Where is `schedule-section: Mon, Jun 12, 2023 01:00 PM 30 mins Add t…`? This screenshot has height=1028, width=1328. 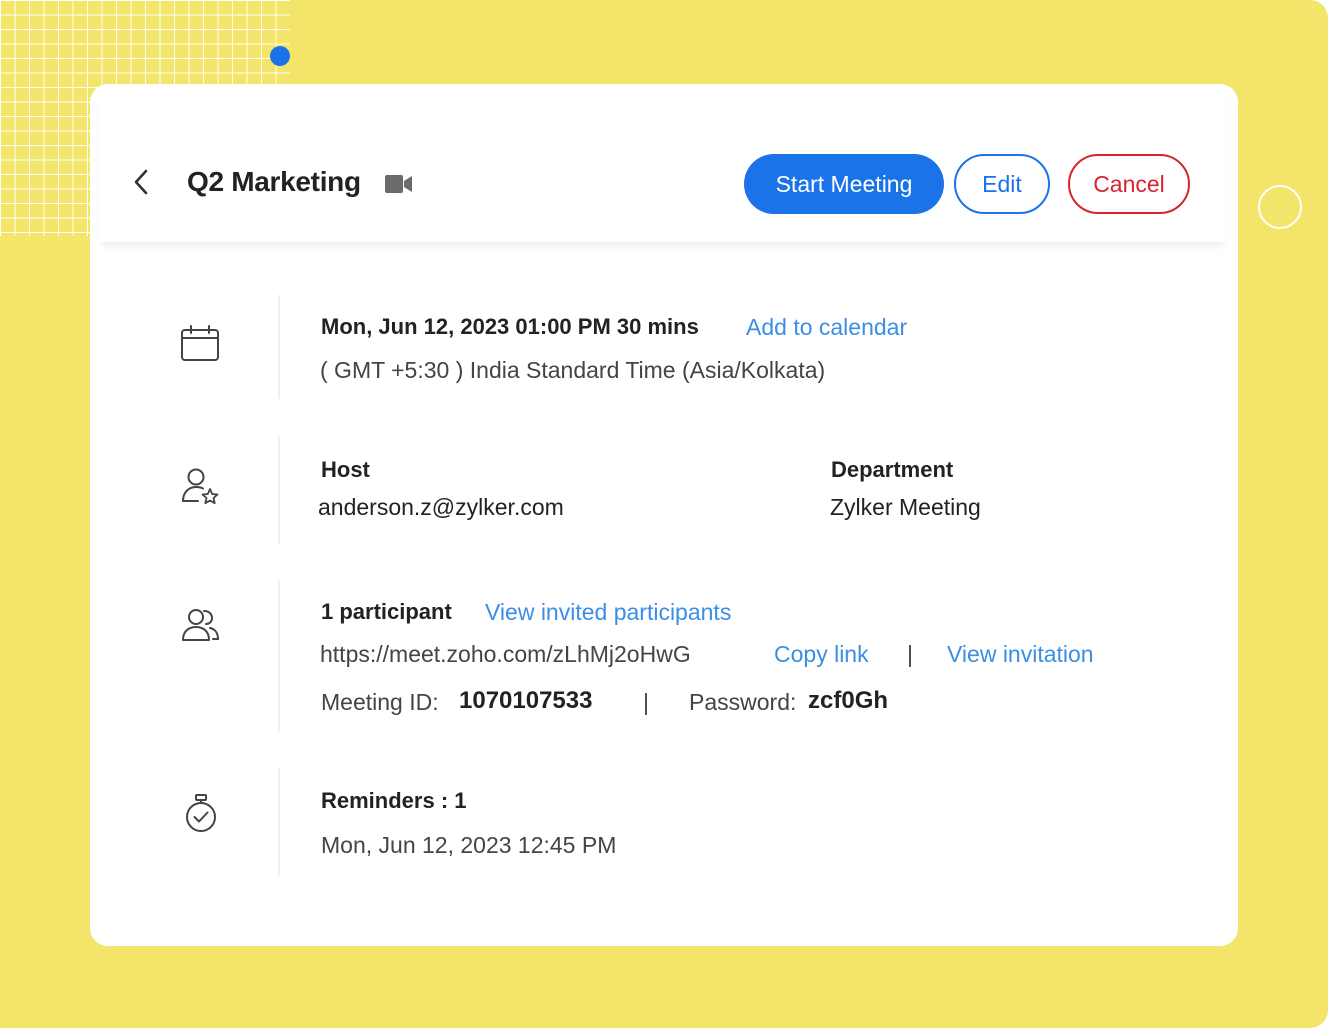 schedule-section: Mon, Jun 12, 2023 01:00 PM 30 mins Add t… is located at coordinates (664, 347).